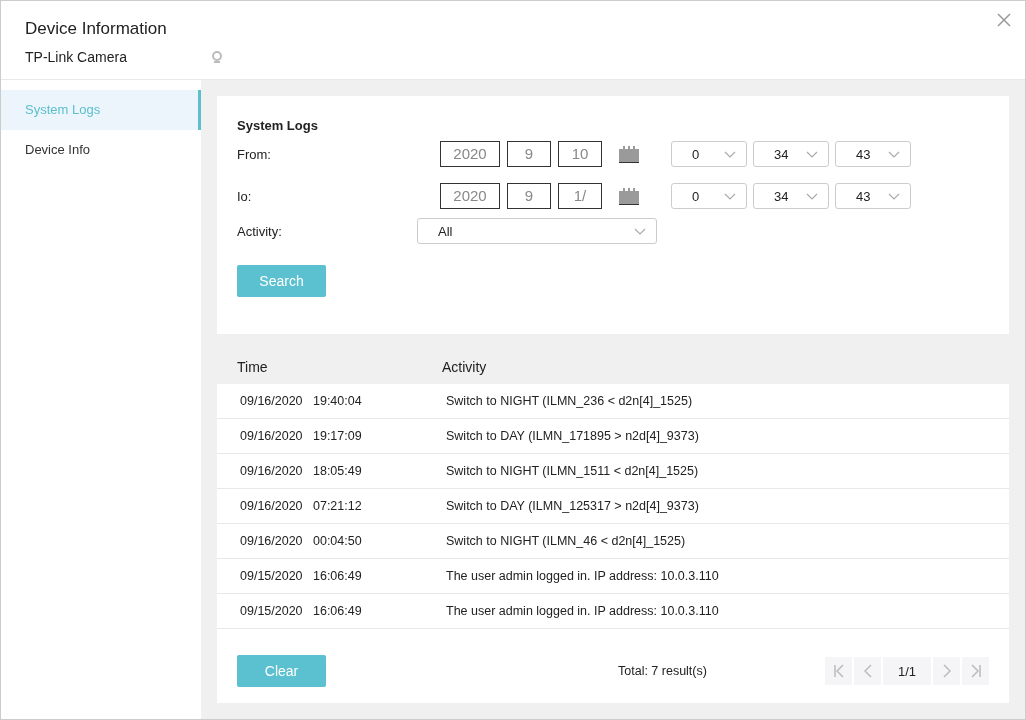 This screenshot has width=1026, height=720. Describe the element at coordinates (281, 671) in the screenshot. I see `clear-button: Clear` at that location.